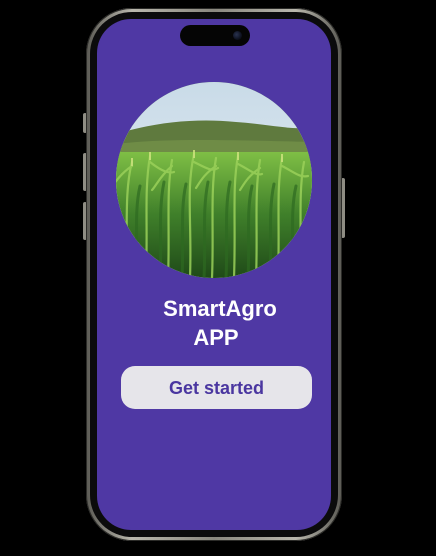  What do you see at coordinates (216, 337) in the screenshot?
I see `app-title-line2: APP` at bounding box center [216, 337].